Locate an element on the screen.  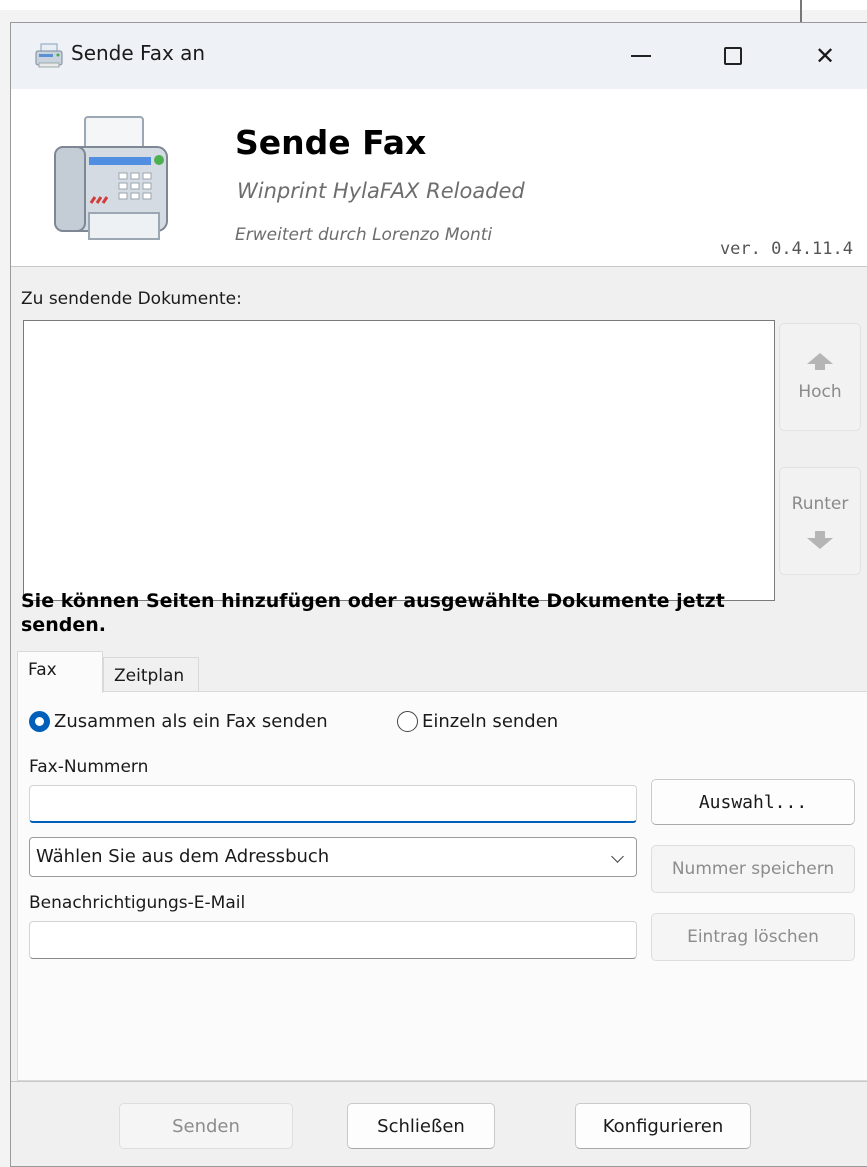
tab-schedule: Zeitplan is located at coordinates (151, 676).